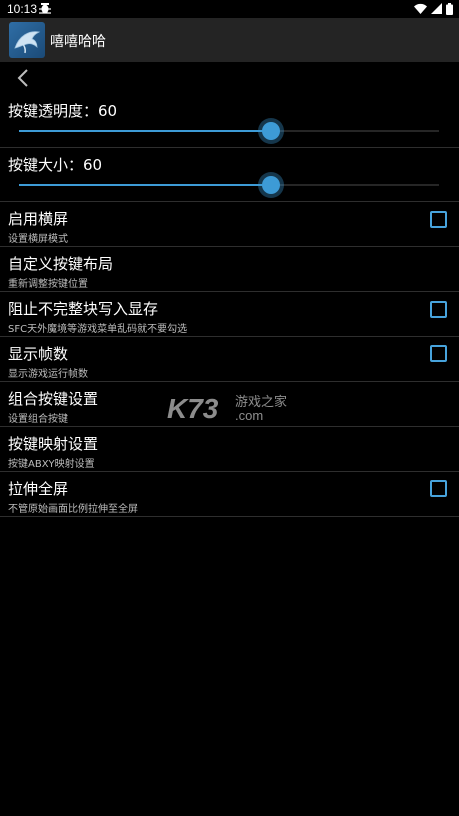 This screenshot has height=816, width=459. Describe the element at coordinates (38, 354) in the screenshot. I see `pref-title: 显示帧数` at that location.